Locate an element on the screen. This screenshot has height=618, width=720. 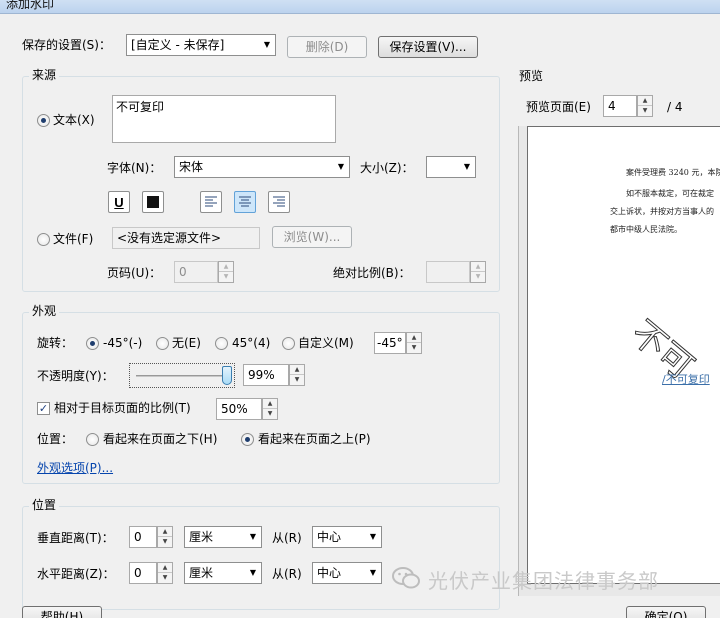
text-source-radio is located at coordinates (43, 120).